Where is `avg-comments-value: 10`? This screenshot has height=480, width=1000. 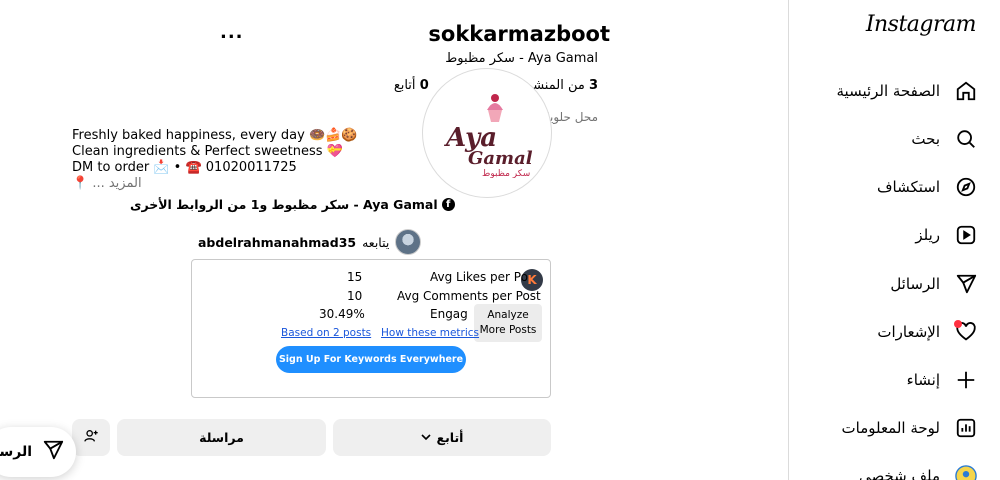
avg-comments-value: 10 is located at coordinates (355, 296).